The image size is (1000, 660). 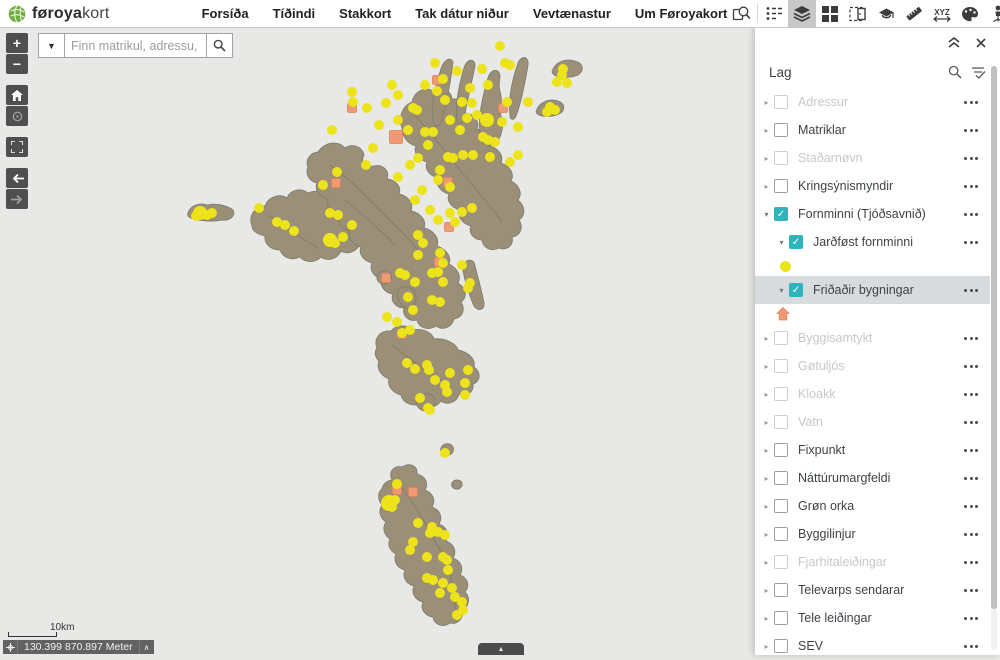 I want to click on layer-search-button, so click(x=955, y=72).